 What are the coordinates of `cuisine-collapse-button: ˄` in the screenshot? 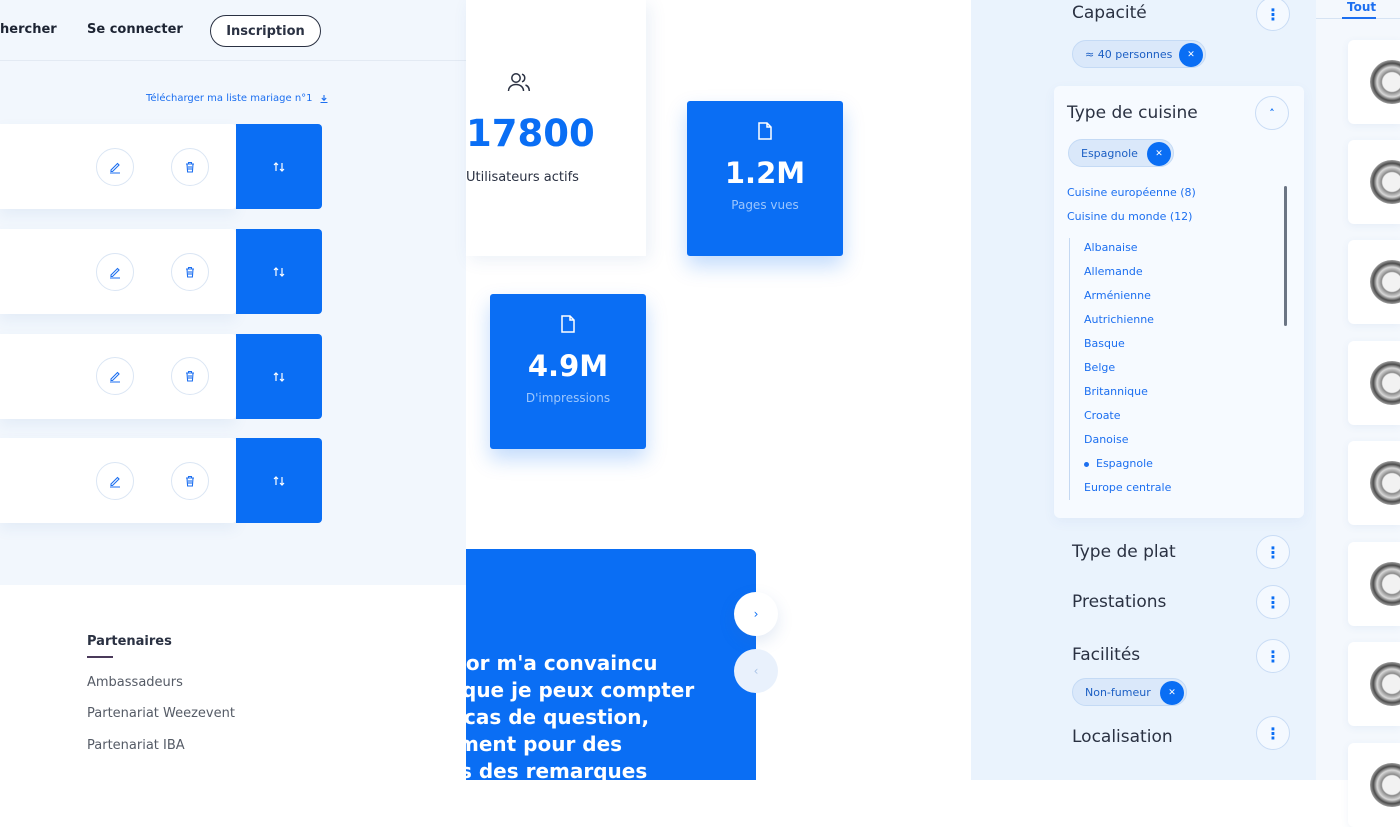 It's located at (1272, 113).